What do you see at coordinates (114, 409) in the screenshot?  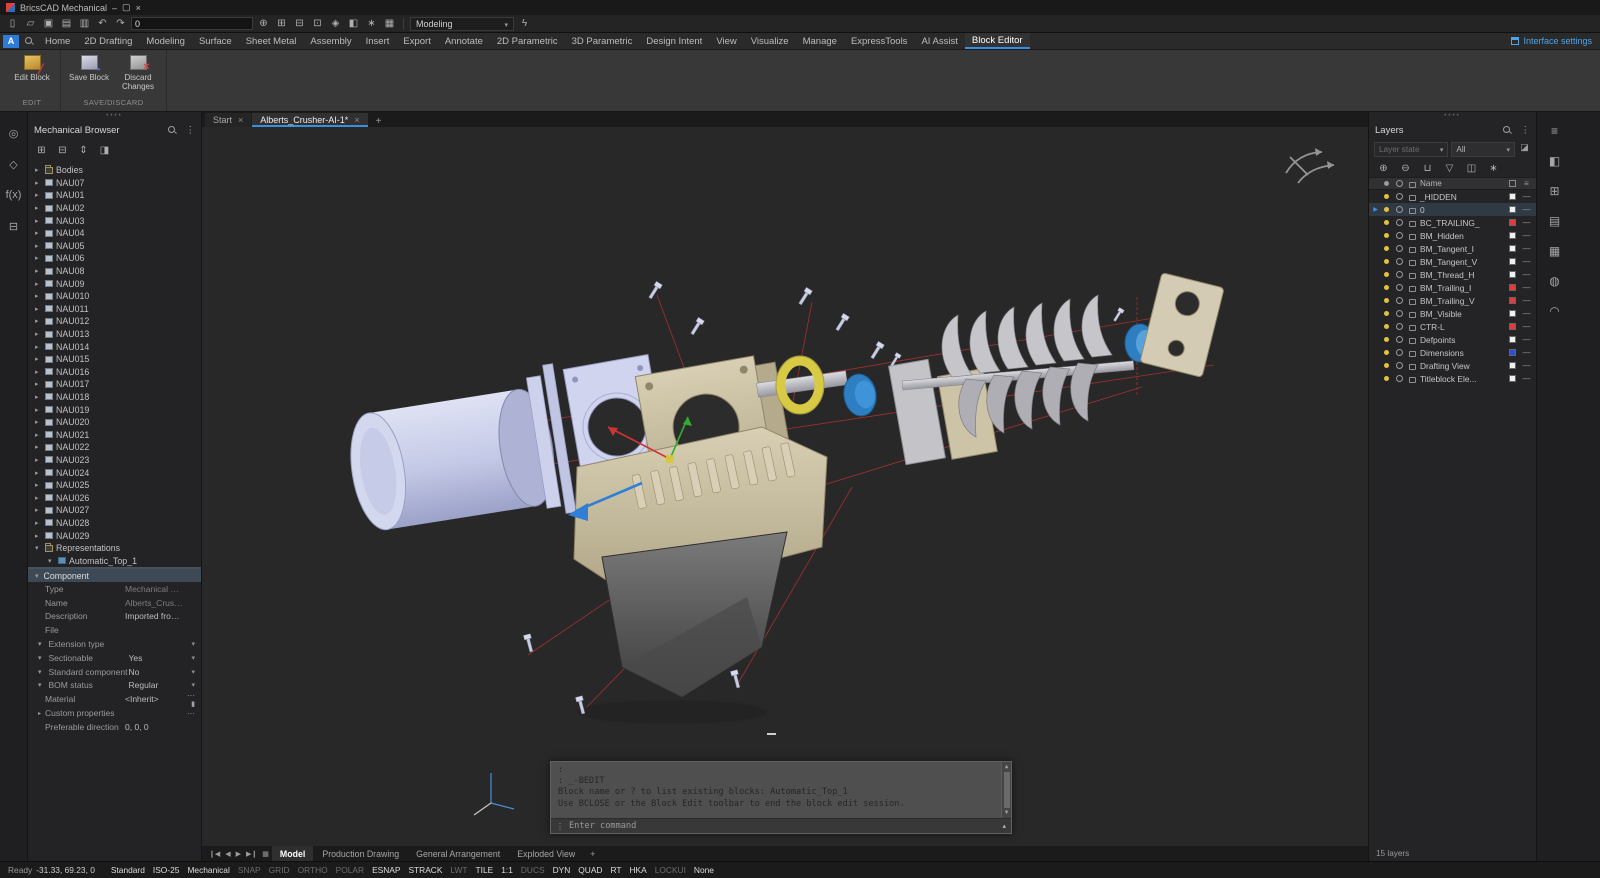 I see `tree-item: NAU019` at bounding box center [114, 409].